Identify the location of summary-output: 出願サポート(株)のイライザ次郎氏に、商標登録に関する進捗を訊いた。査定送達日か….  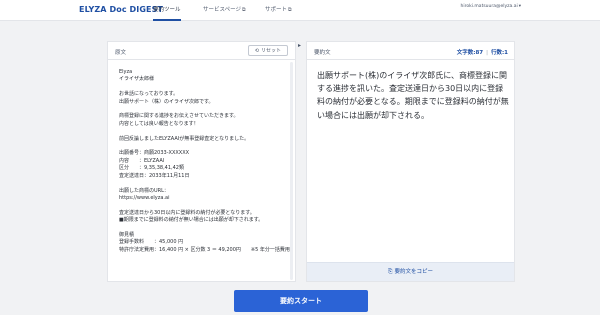
(413, 95).